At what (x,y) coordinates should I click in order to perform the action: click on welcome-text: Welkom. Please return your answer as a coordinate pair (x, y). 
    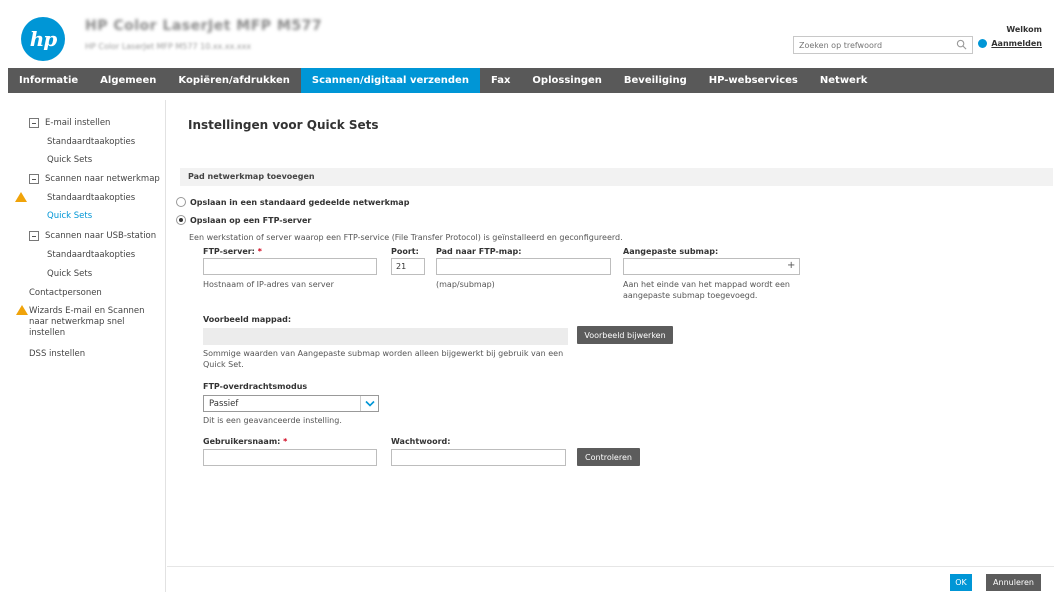
    Looking at the image, I should click on (1024, 29).